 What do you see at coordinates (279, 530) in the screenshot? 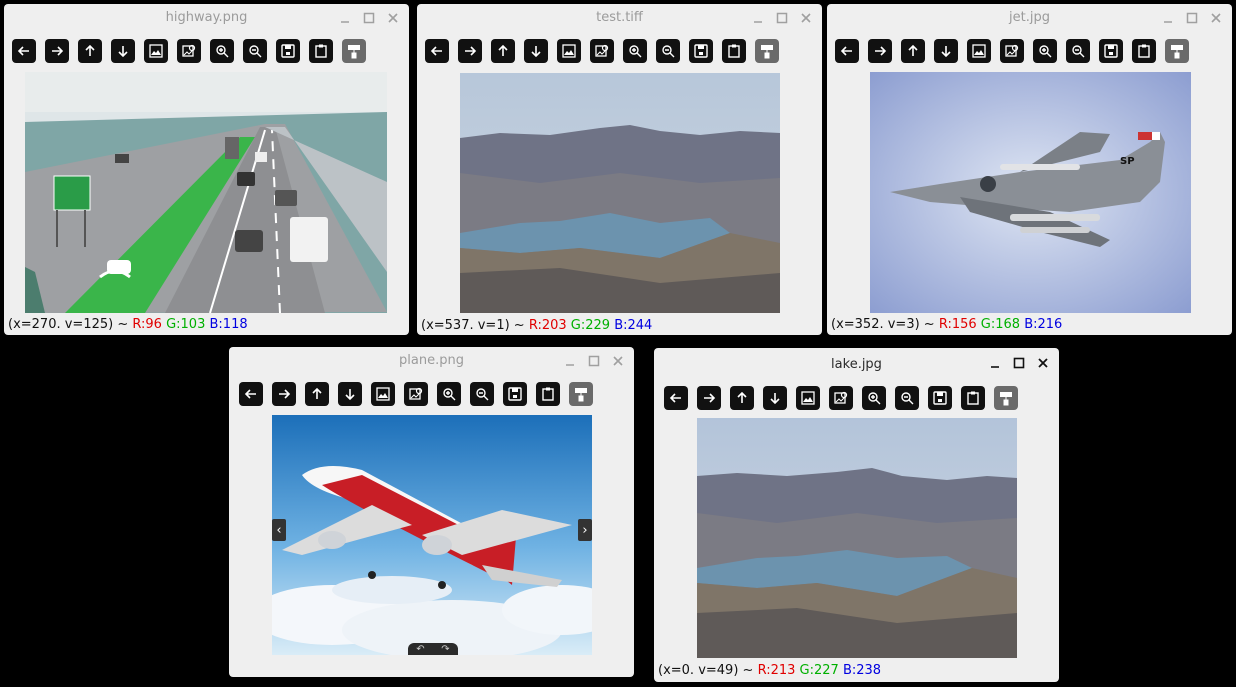
I see `prev-image-button: ‹` at bounding box center [279, 530].